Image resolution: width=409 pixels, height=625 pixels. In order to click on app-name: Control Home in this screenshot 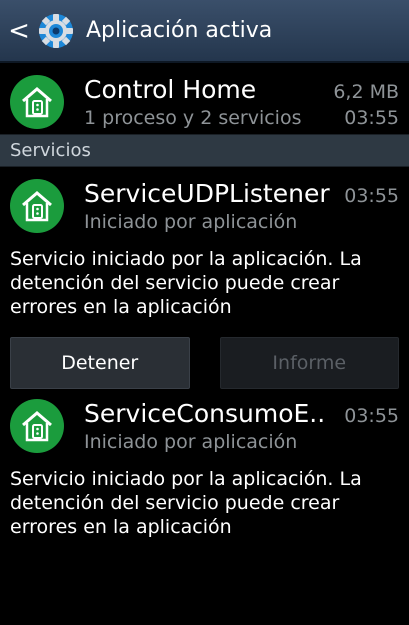, I will do `click(170, 89)`.